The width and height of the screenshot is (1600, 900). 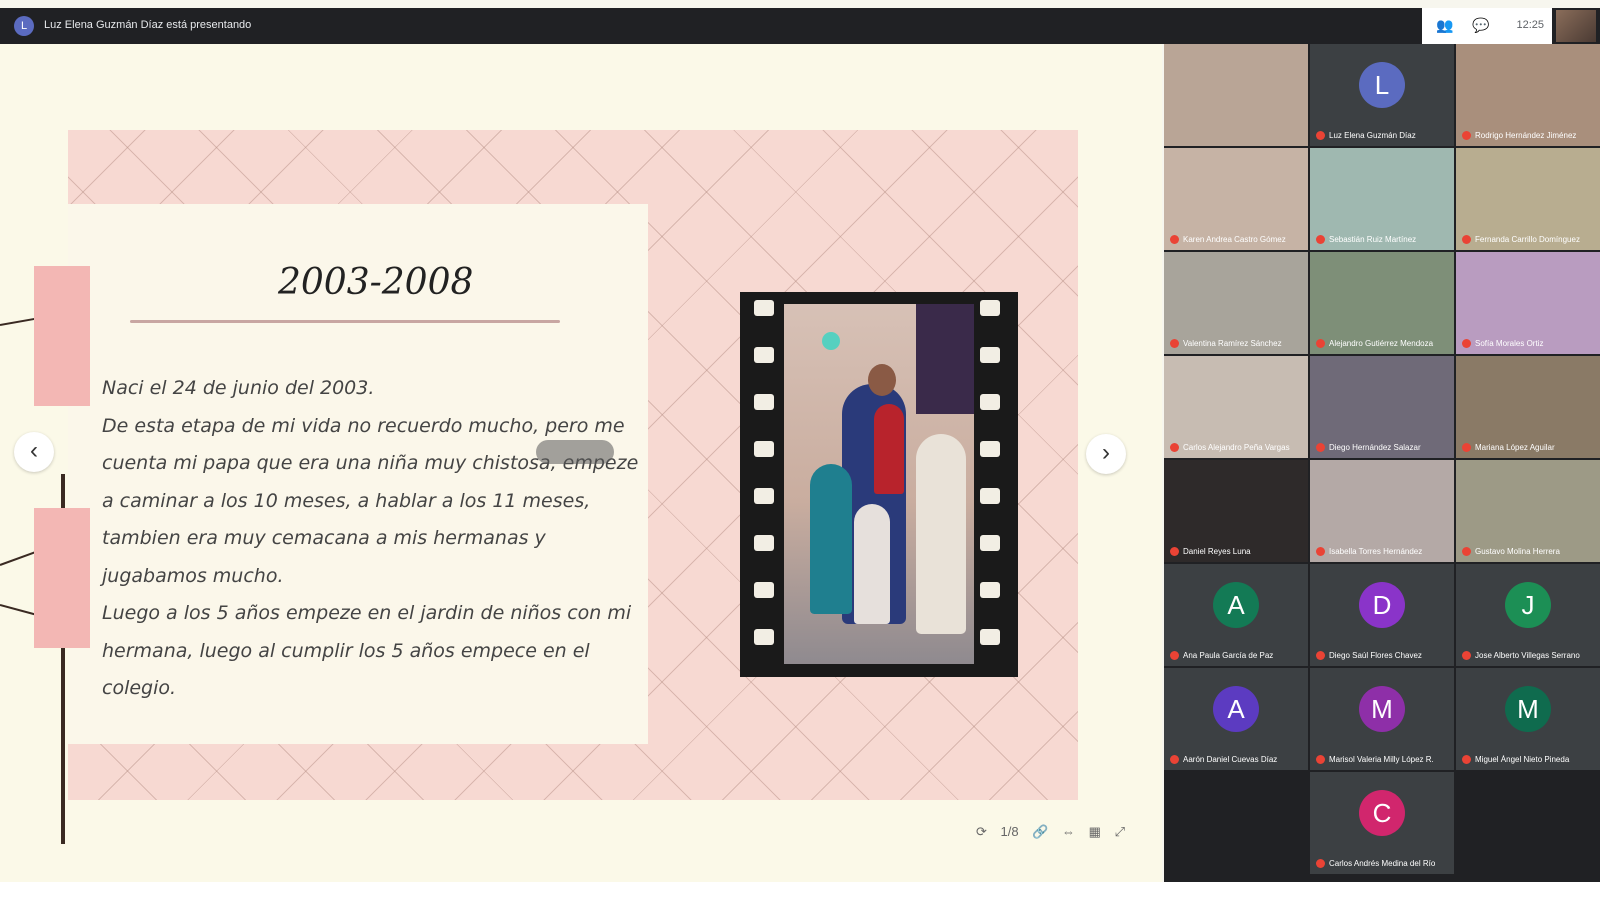 I want to click on top-right-controls: 👥 💬 12:25, so click(x=1487, y=26).